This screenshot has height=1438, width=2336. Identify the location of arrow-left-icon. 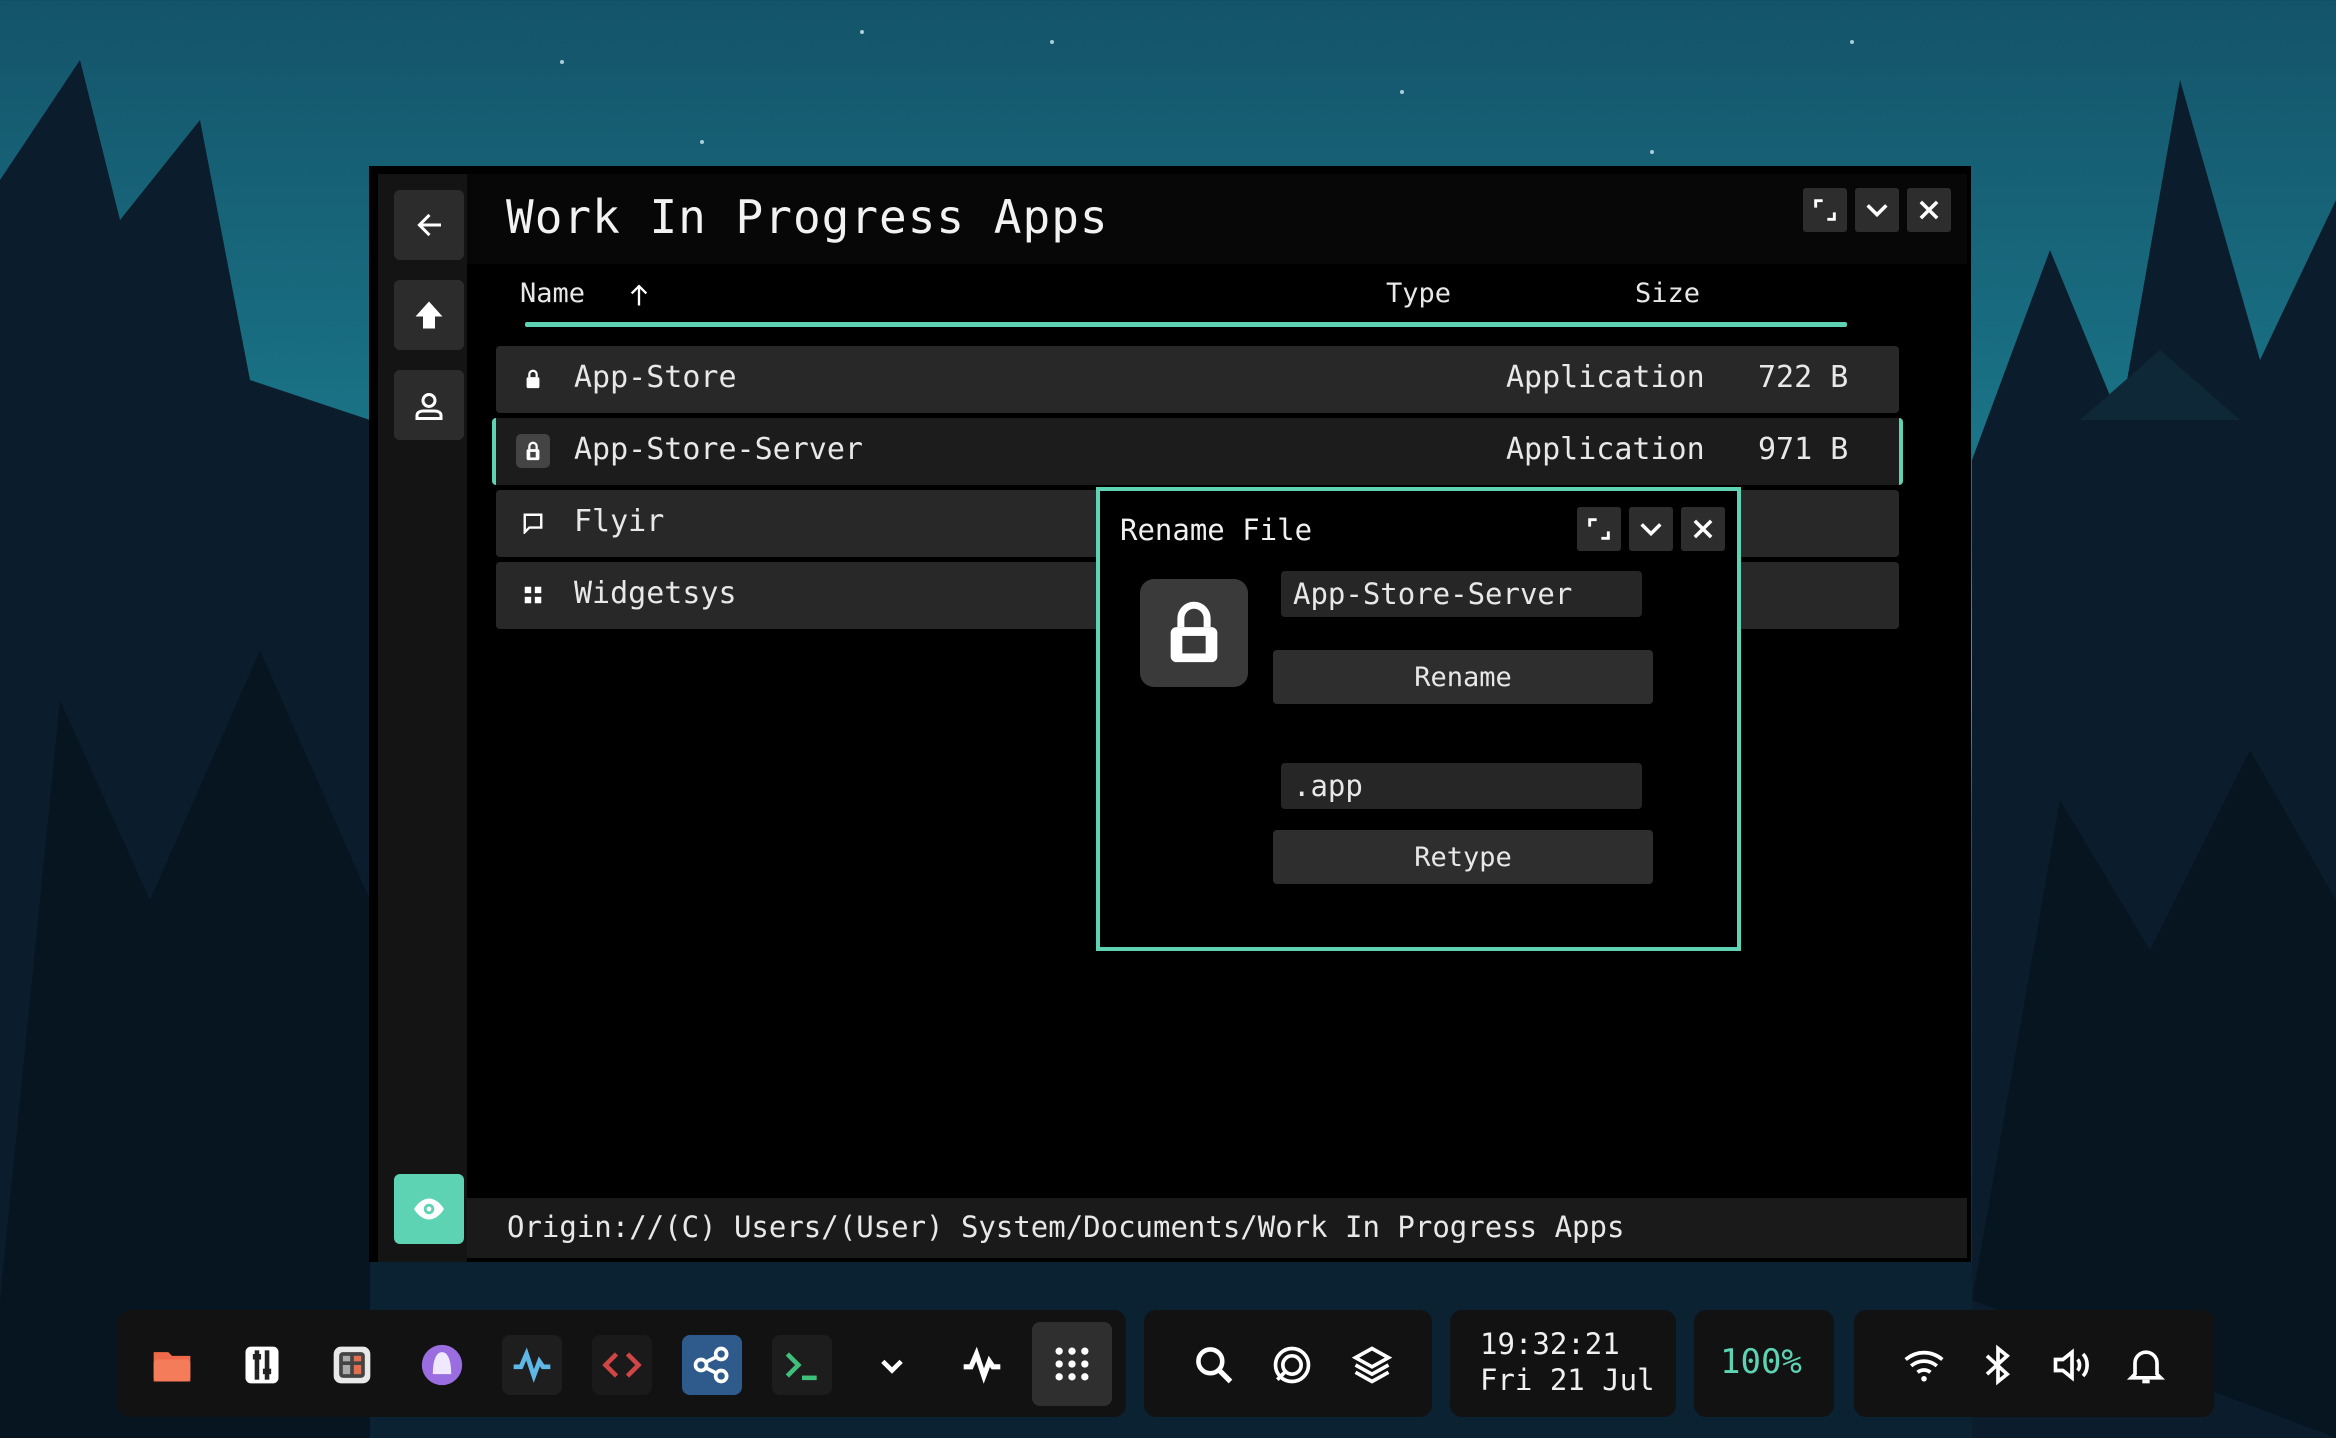
(429, 225).